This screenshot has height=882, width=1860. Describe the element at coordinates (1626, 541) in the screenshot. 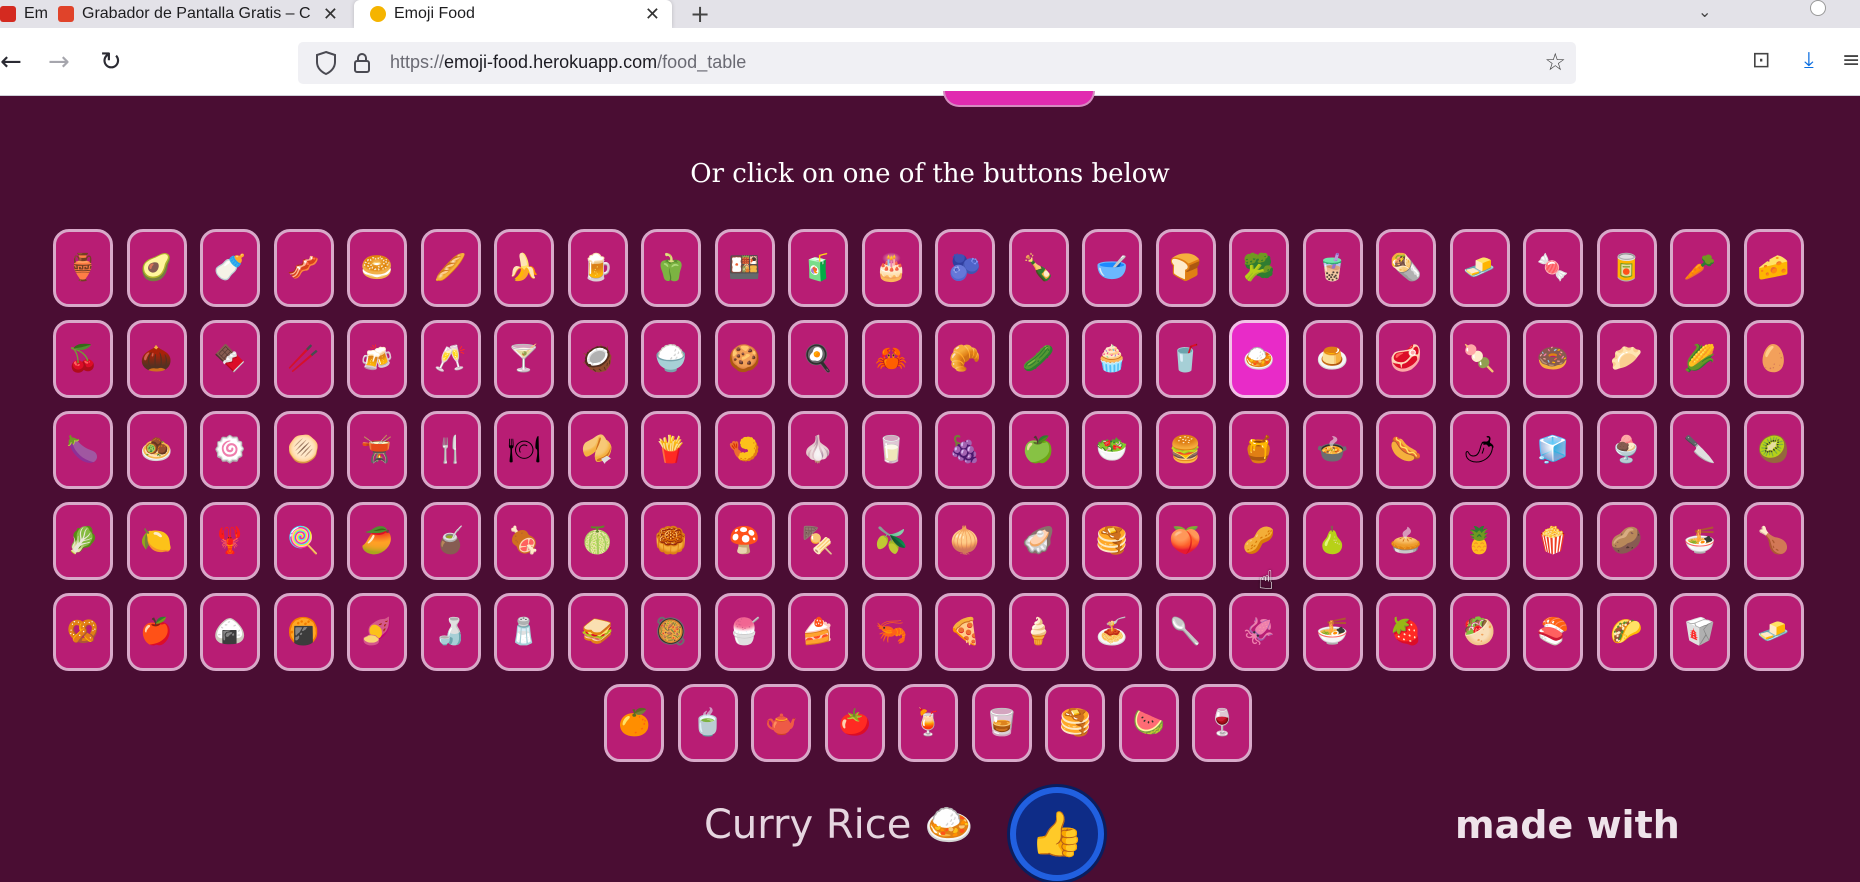

I see `food-button: 🥔` at that location.